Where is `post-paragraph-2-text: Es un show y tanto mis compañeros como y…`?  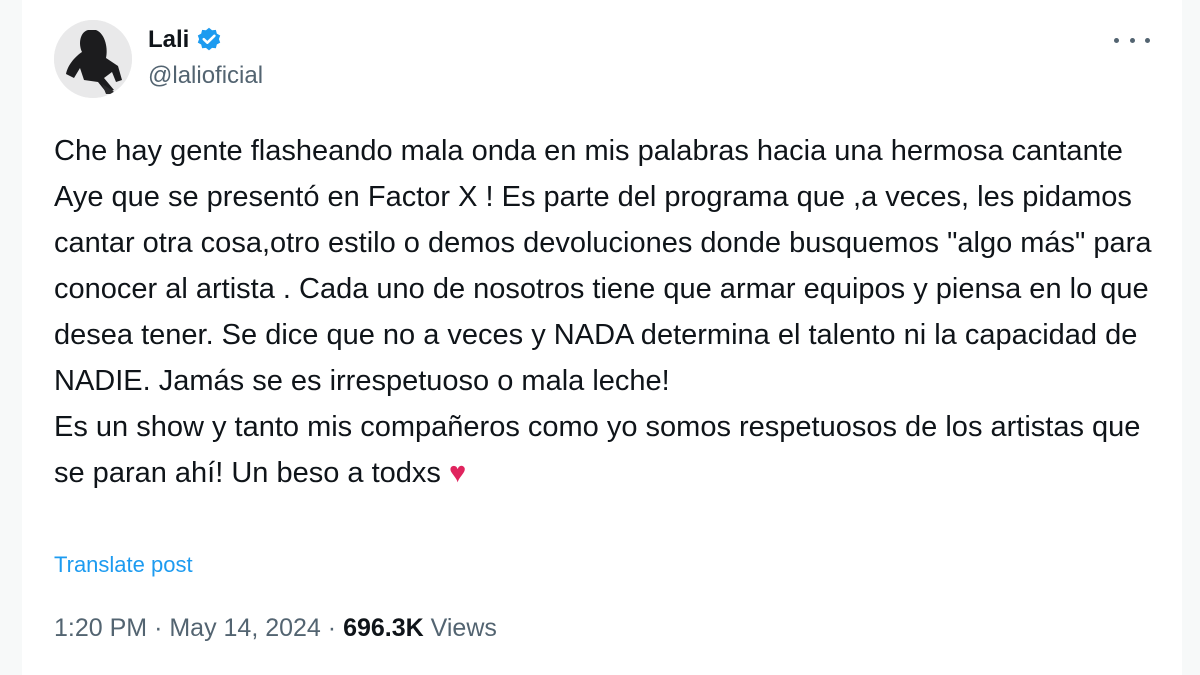 post-paragraph-2-text: Es un show y tanto mis compañeros como y… is located at coordinates (597, 450).